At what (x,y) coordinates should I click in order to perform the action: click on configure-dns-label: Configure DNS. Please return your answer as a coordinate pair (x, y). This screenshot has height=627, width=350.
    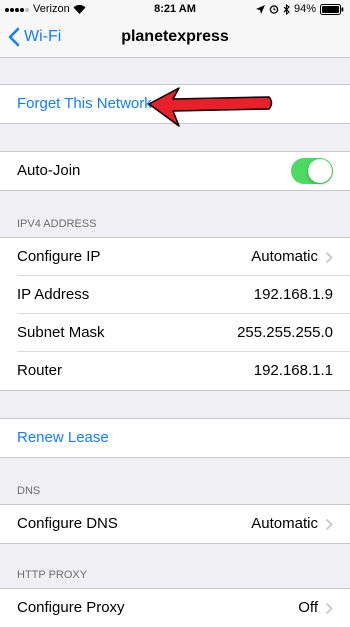
    Looking at the image, I should click on (67, 523).